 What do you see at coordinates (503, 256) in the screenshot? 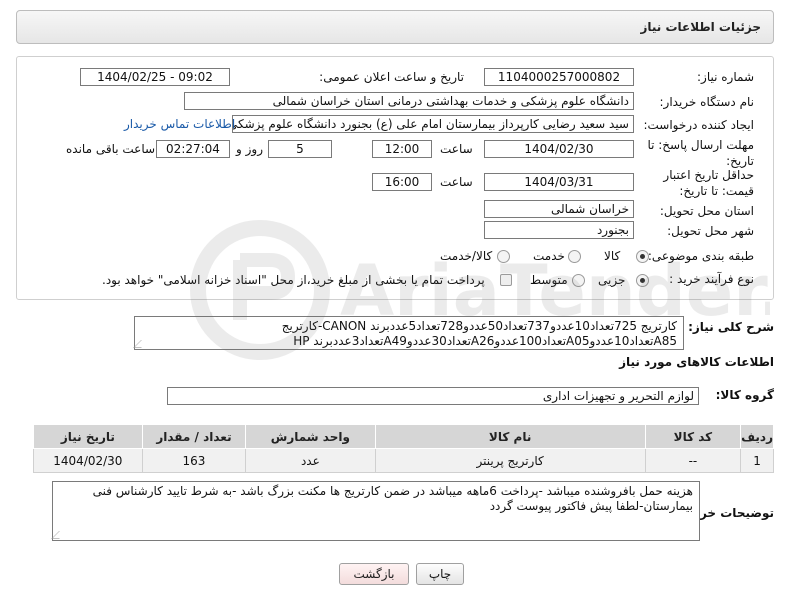
I see `category-goods-service-radio` at bounding box center [503, 256].